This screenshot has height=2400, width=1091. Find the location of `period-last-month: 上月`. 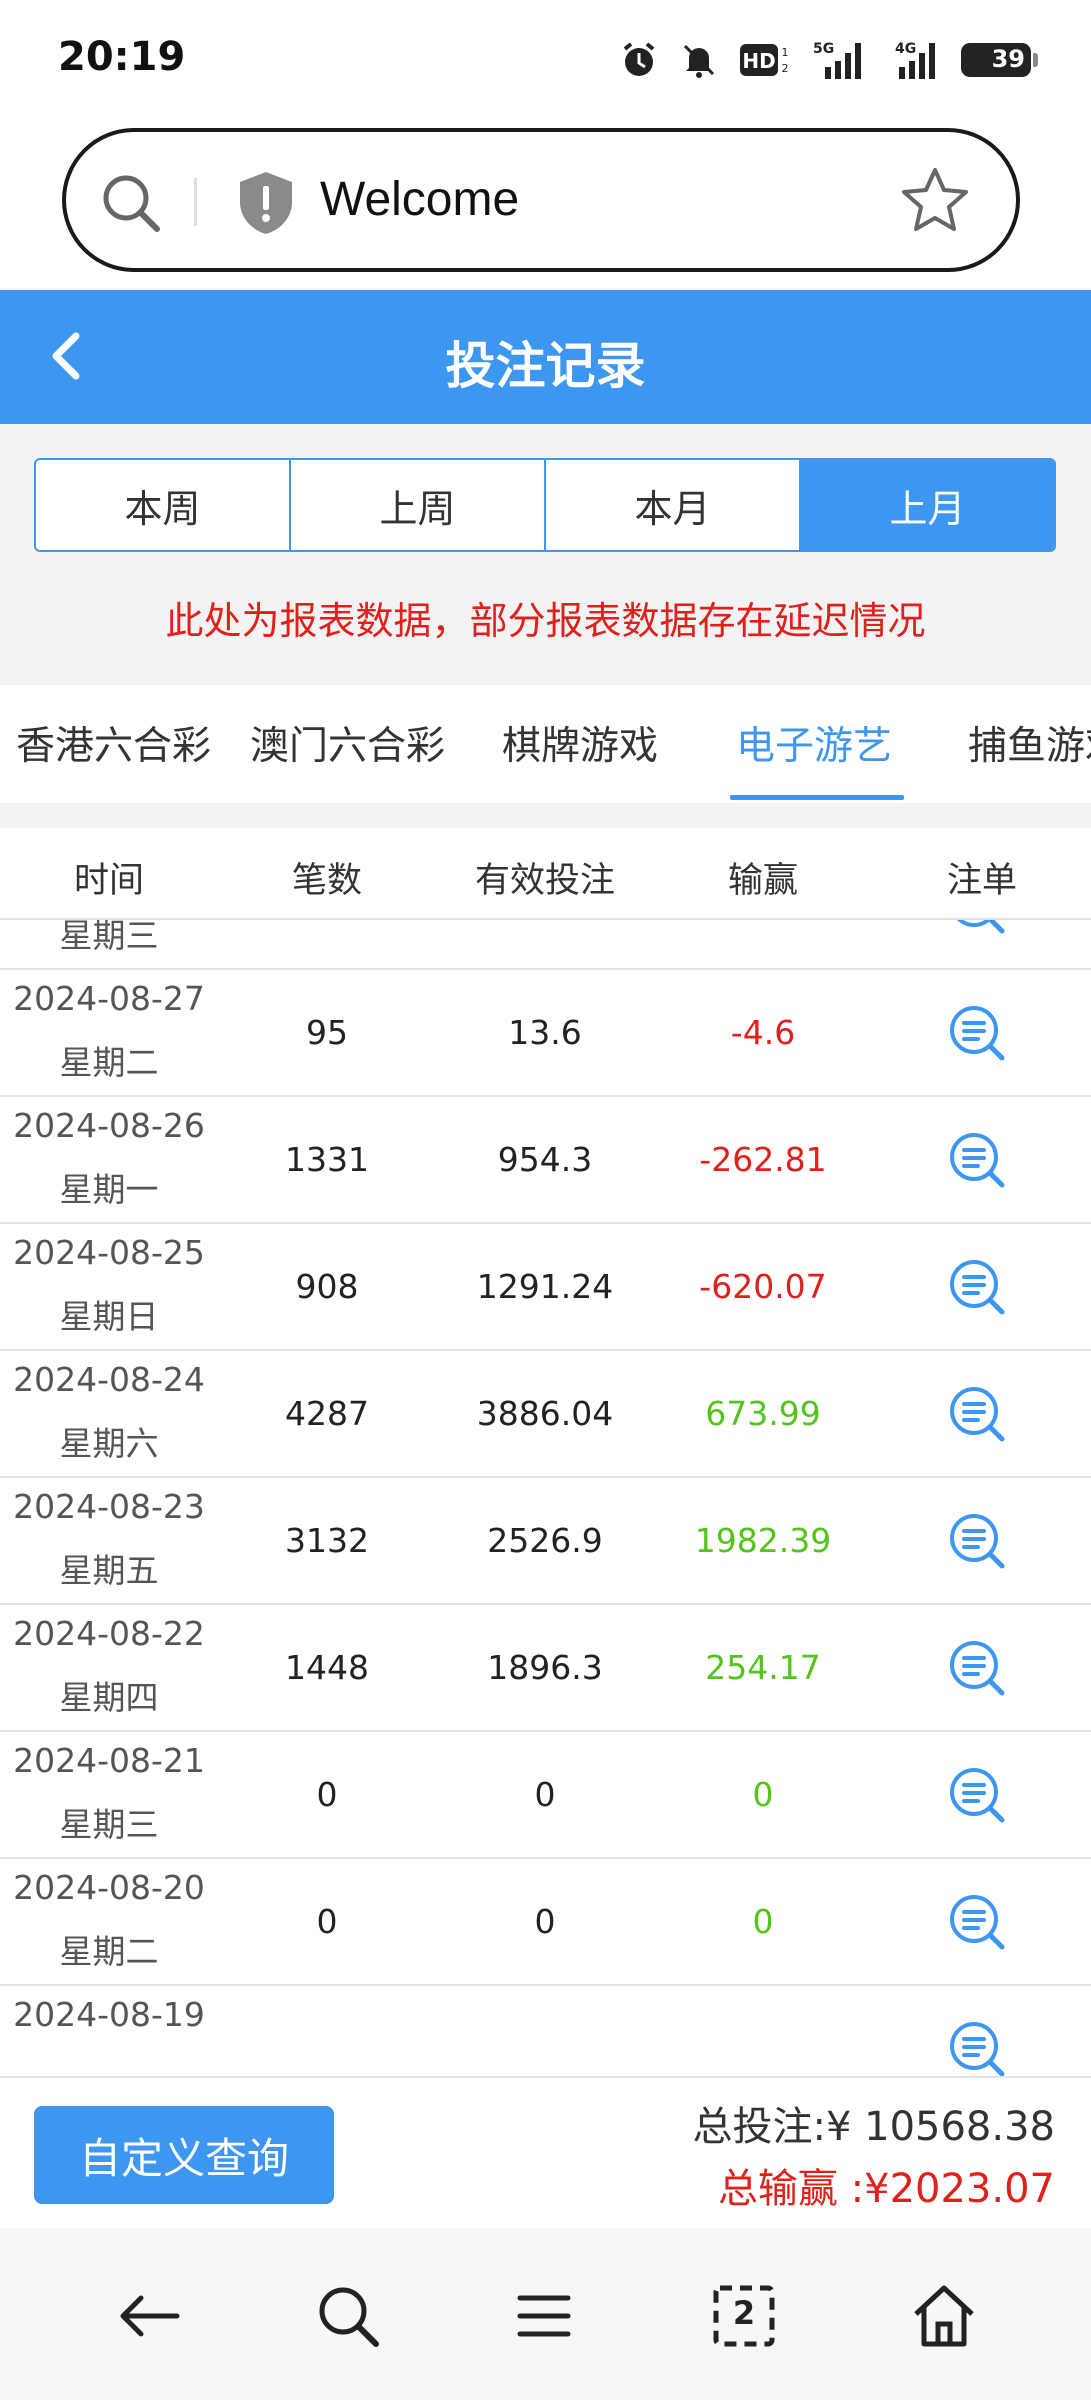

period-last-month: 上月 is located at coordinates (927, 505).